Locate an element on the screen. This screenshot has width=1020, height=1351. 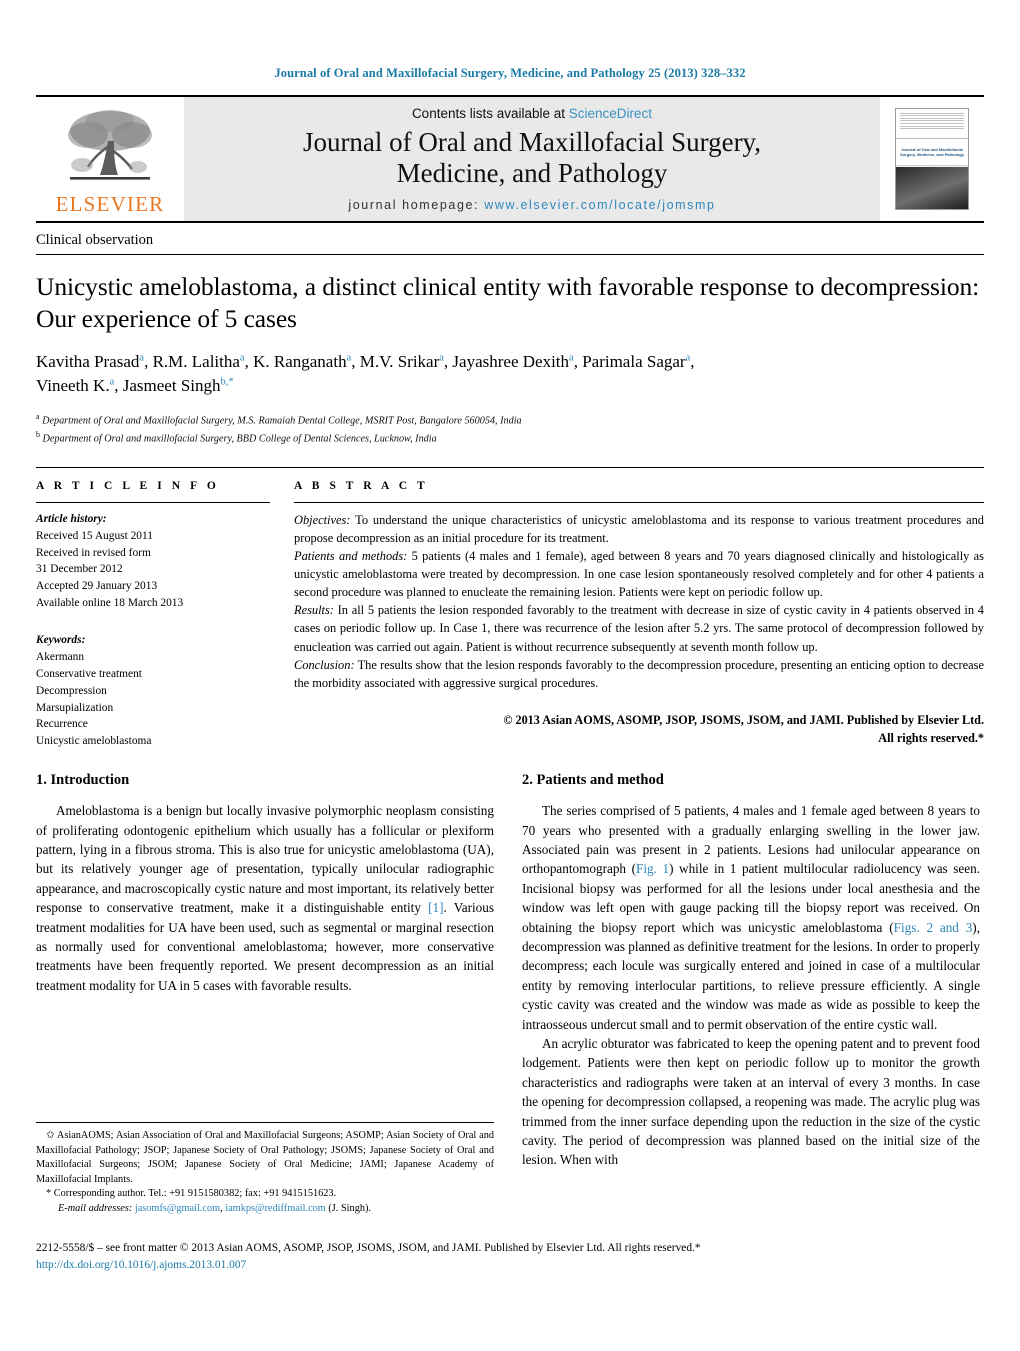
article-info-label: A R T I C L E I N F O is located at coordinates (128, 485).